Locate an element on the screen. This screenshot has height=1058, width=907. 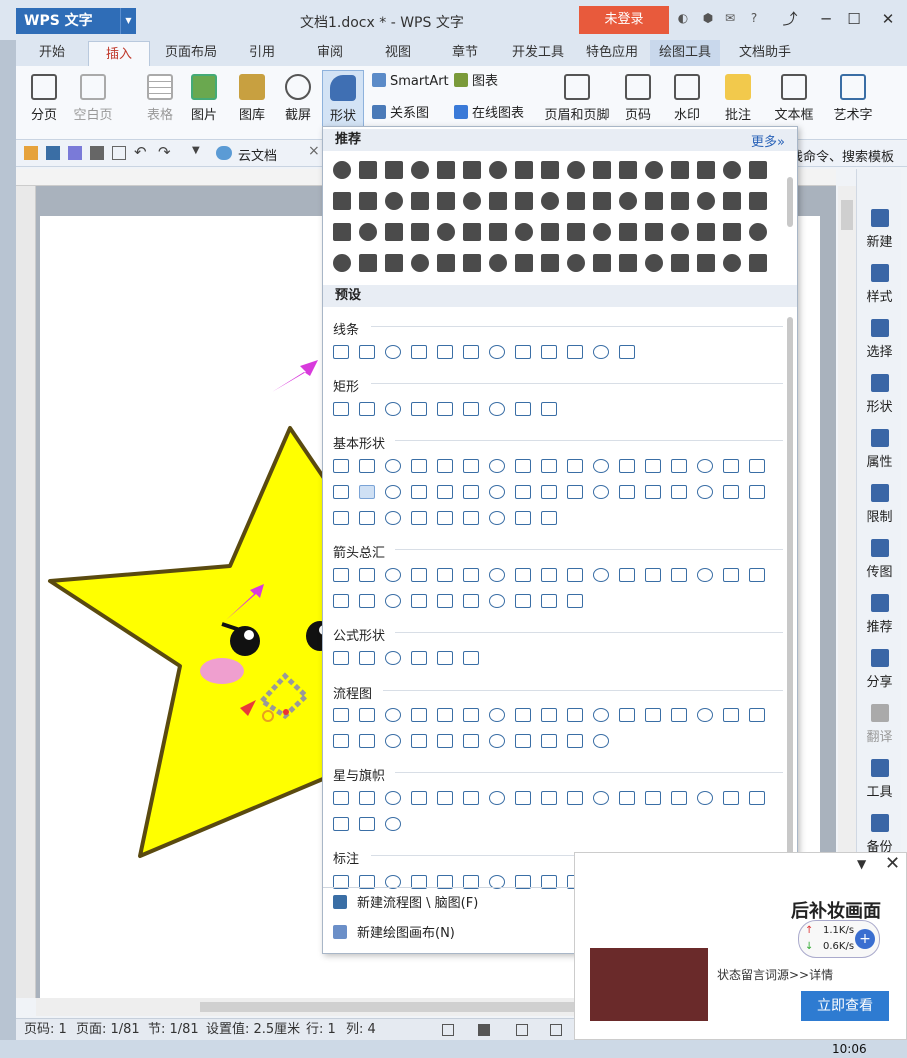
new-canvas-button: 新建绘图画布(N) is located at coordinates (394, 934).